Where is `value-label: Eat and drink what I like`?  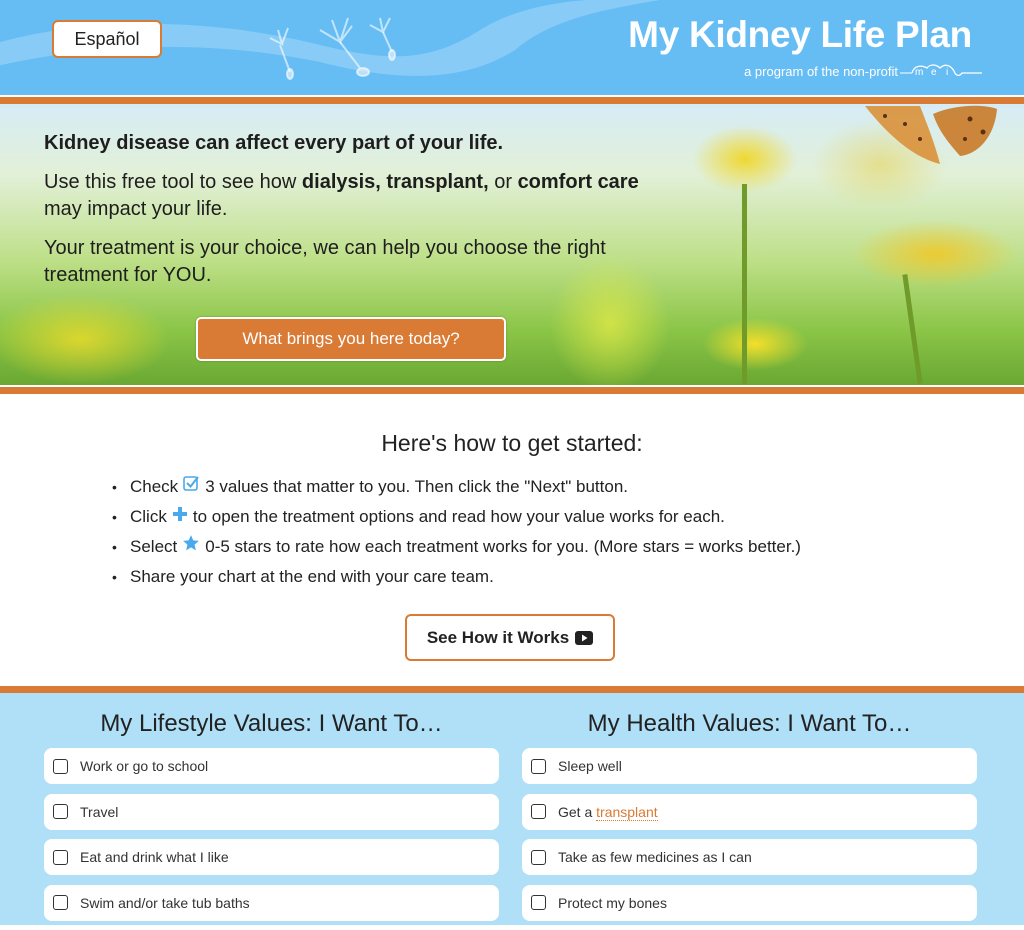
value-label: Eat and drink what I like is located at coordinates (154, 857).